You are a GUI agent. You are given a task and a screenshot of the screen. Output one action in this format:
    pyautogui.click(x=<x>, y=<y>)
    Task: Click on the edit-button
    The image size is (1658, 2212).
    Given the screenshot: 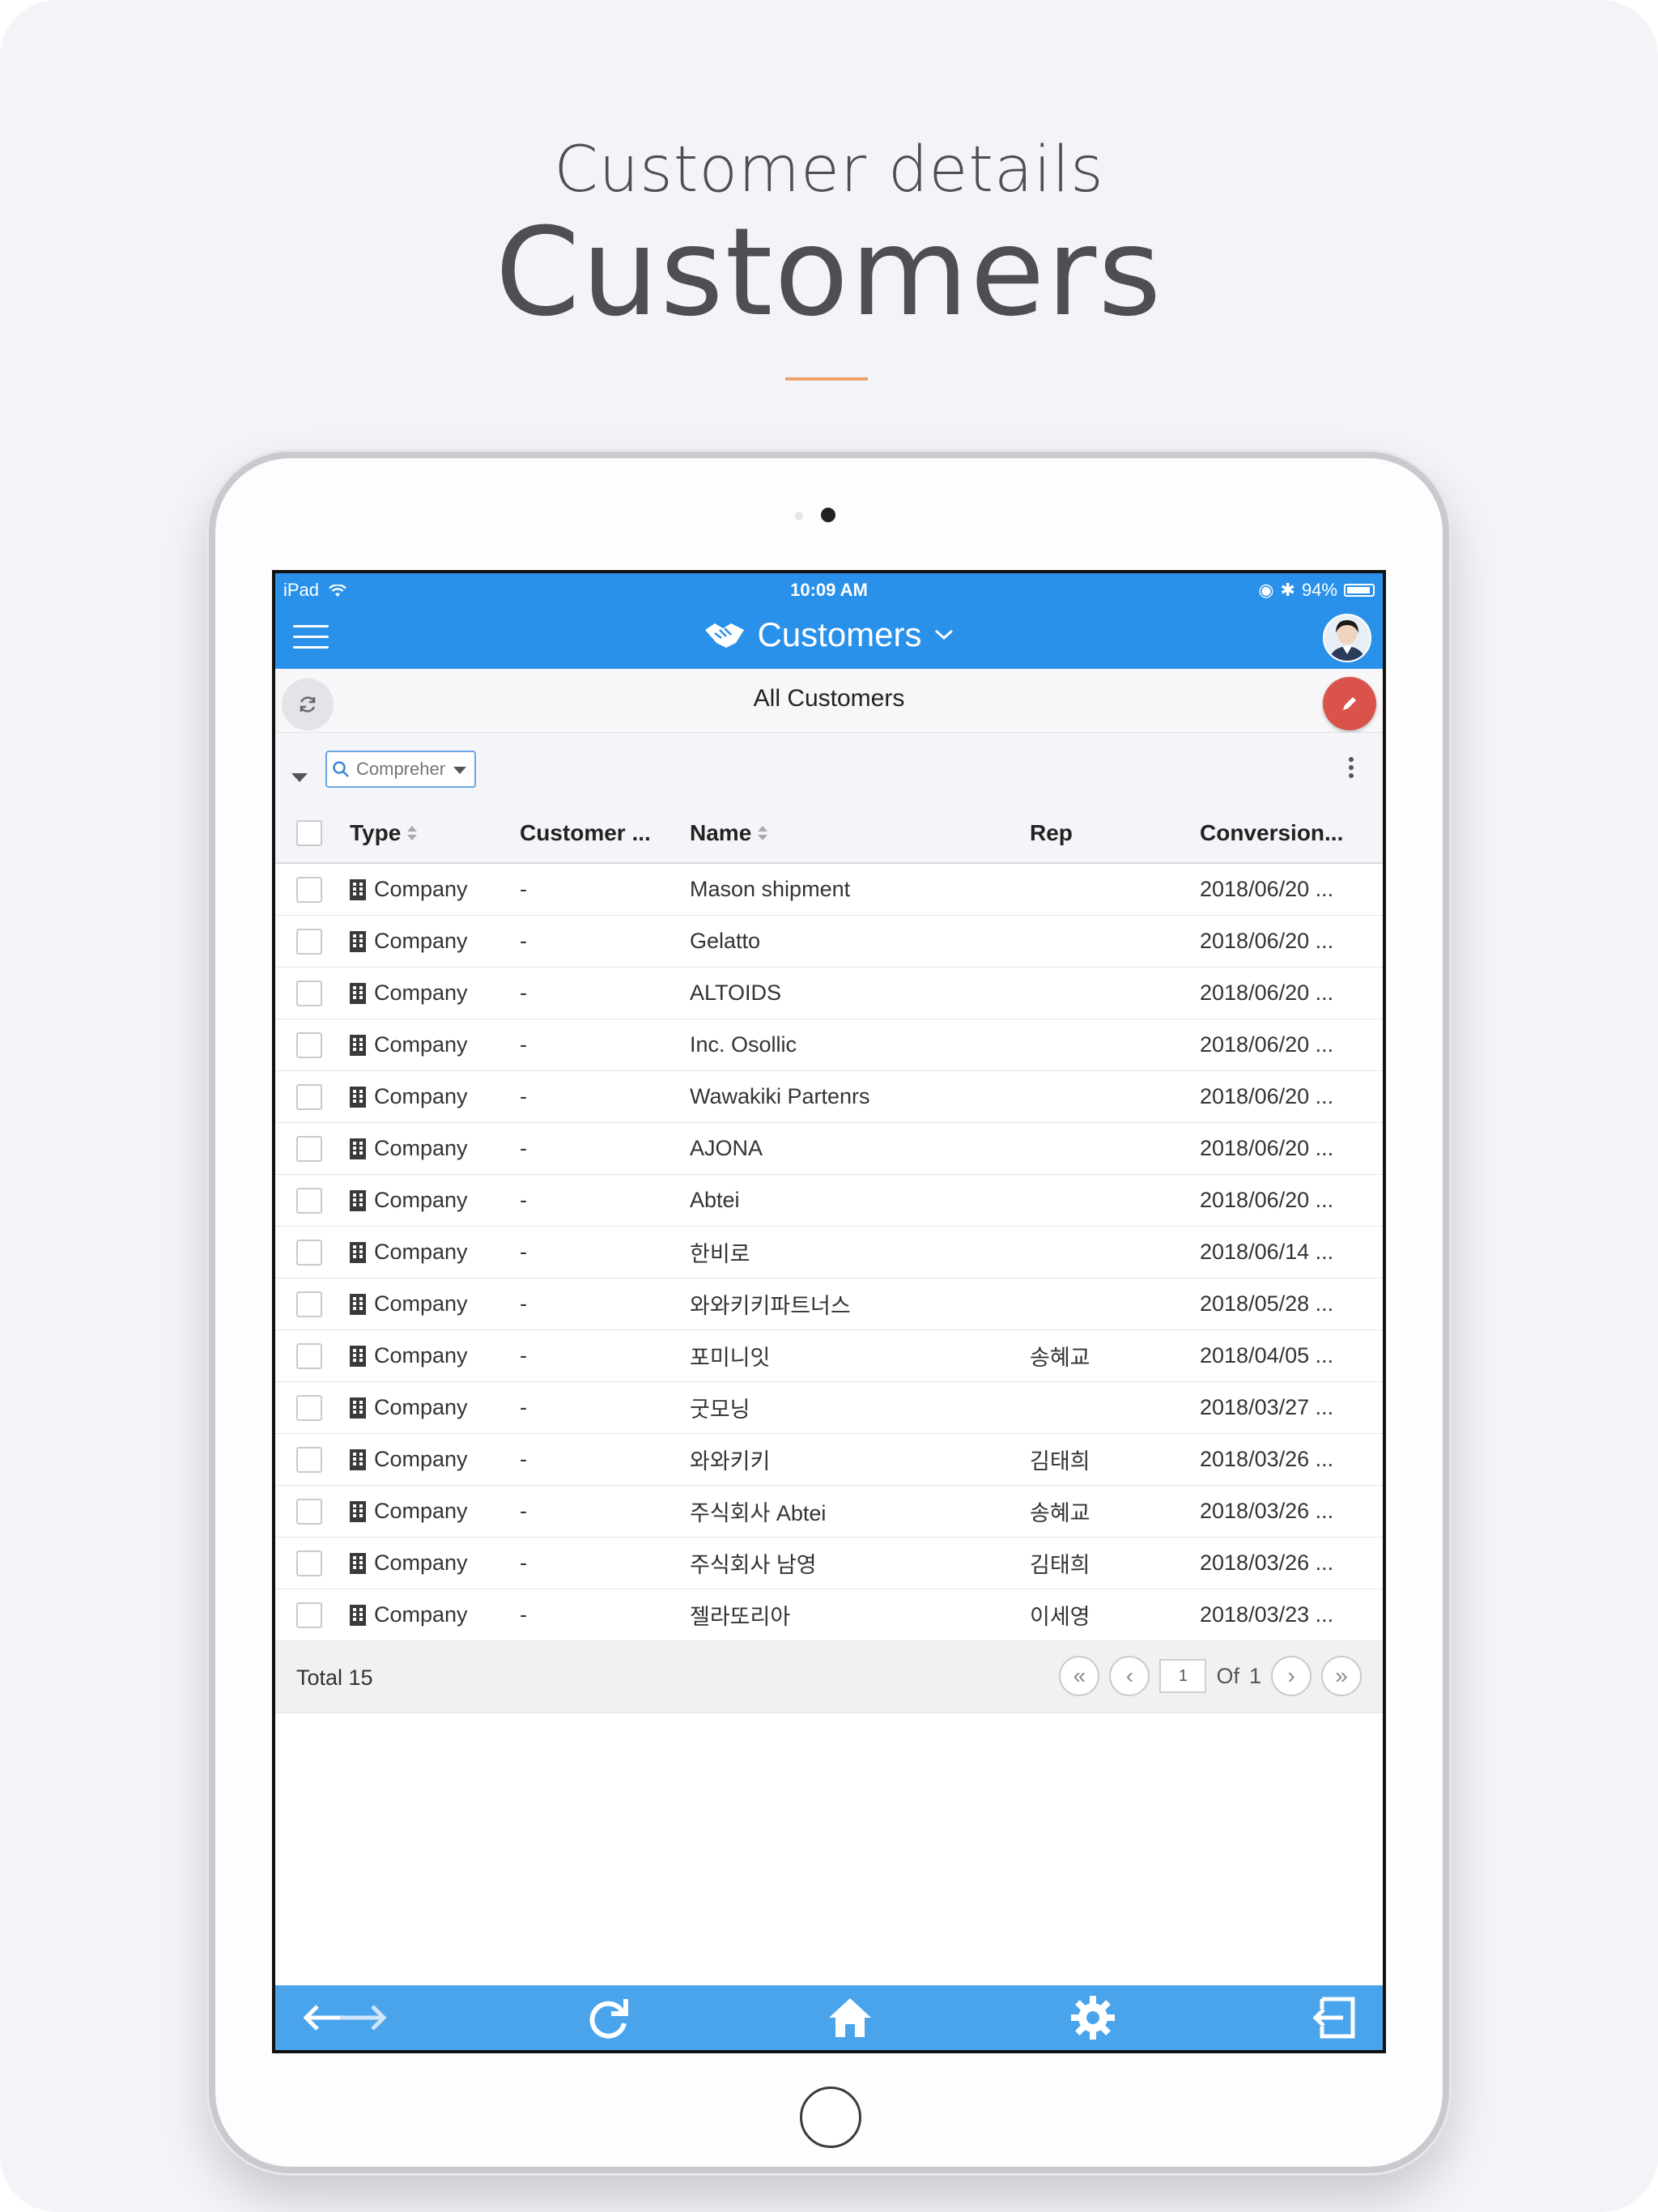 What is the action you would take?
    pyautogui.click(x=1349, y=703)
    